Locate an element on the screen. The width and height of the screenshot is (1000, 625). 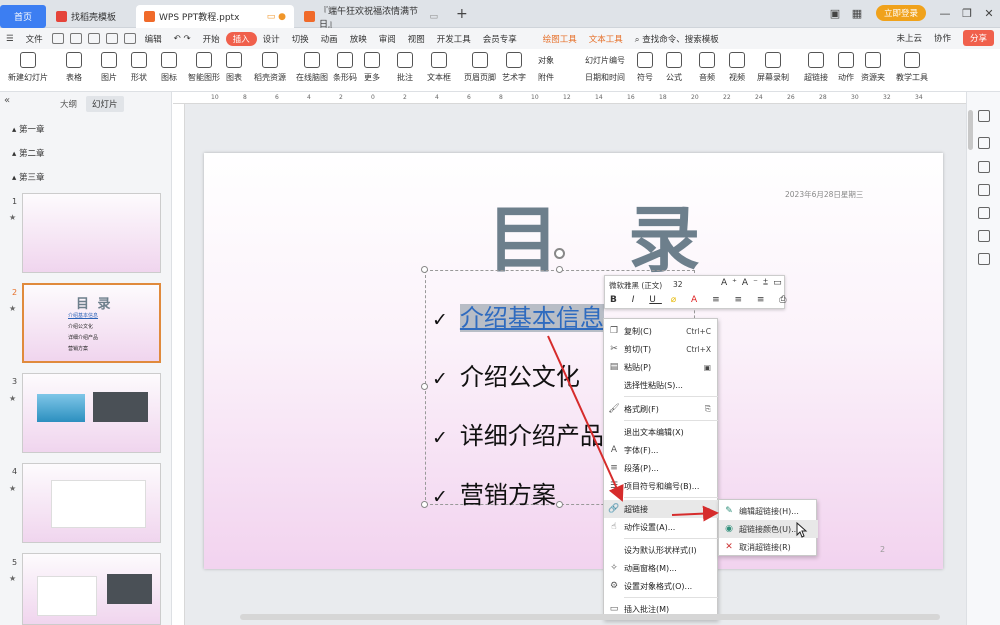
tab-find-template: 找稻壳模板 is located at coordinates (91, 16).